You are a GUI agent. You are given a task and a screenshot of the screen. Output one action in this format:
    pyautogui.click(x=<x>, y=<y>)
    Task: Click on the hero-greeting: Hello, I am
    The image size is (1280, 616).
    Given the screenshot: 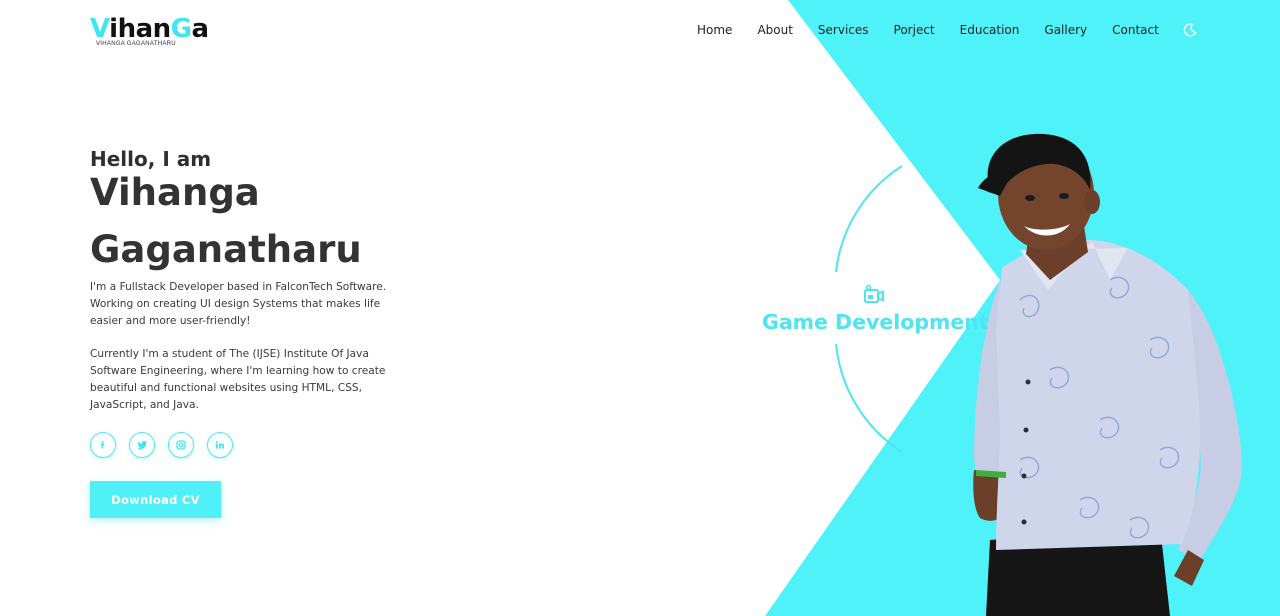 What is the action you would take?
    pyautogui.click(x=151, y=159)
    